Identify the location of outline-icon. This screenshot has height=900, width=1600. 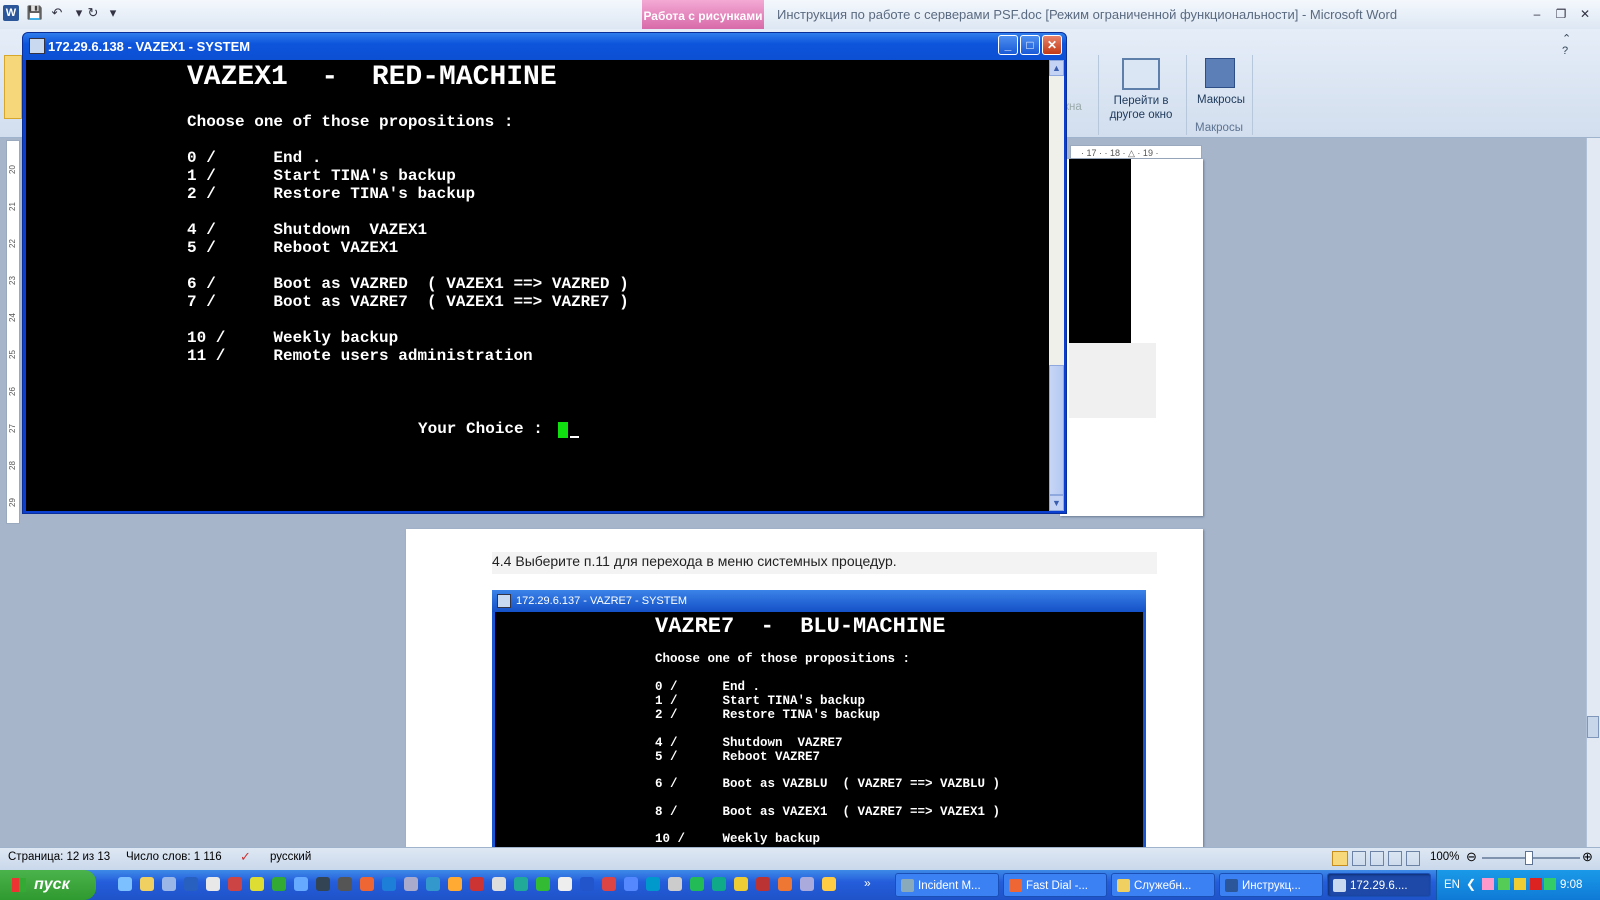
(1395, 858).